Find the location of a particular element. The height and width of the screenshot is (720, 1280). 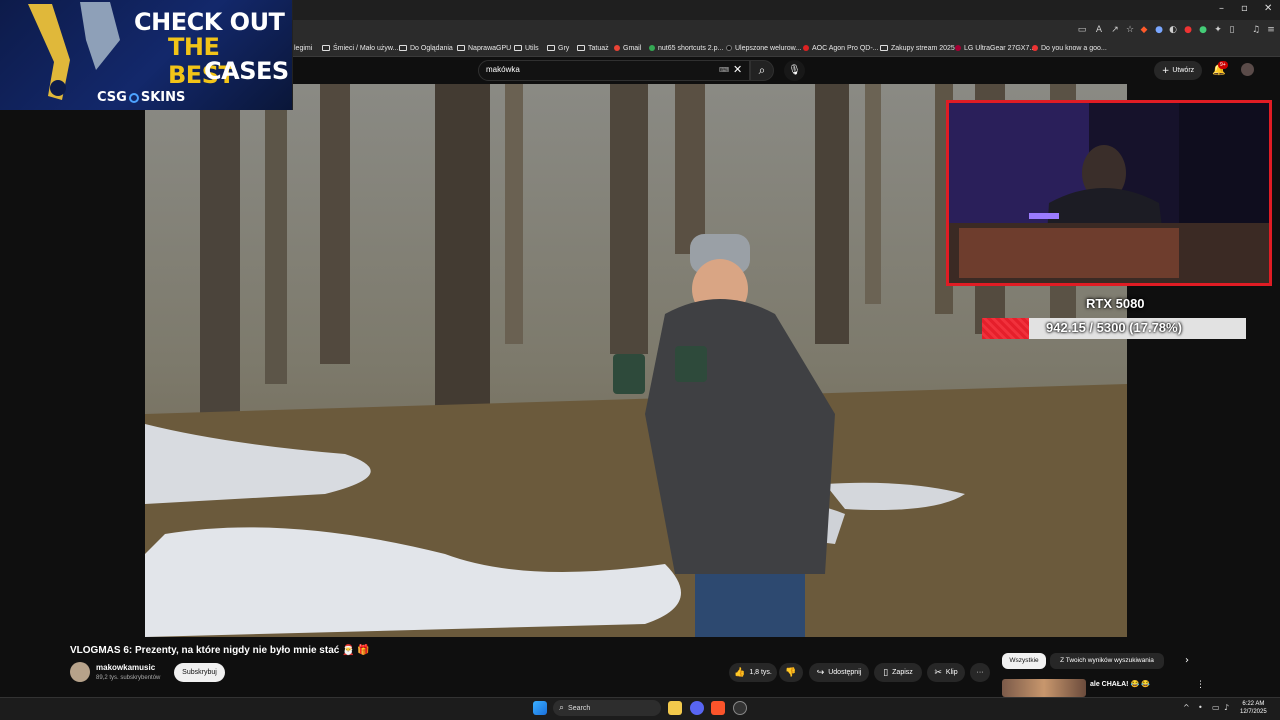

create-label: Utwórz is located at coordinates (1183, 70).